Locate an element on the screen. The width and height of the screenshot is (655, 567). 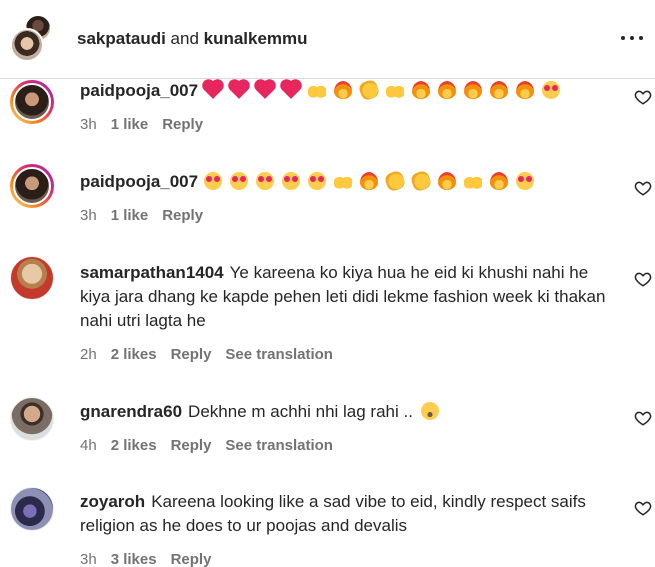
collab-avatars is located at coordinates (33, 39).